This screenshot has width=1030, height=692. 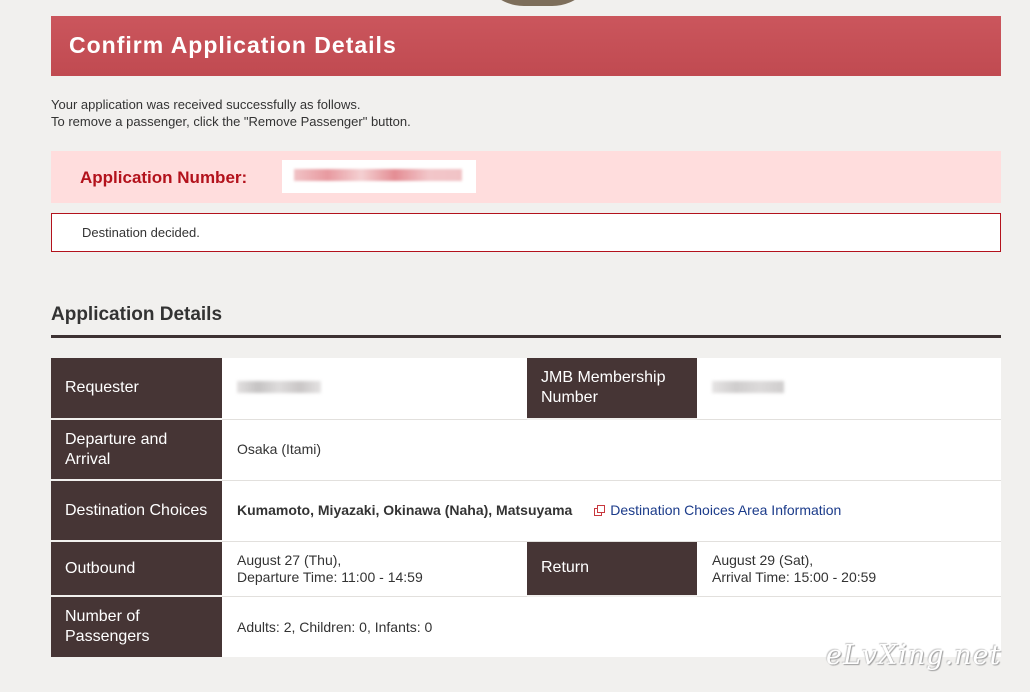 What do you see at coordinates (526, 177) in the screenshot?
I see `application-number-box: Application Number:` at bounding box center [526, 177].